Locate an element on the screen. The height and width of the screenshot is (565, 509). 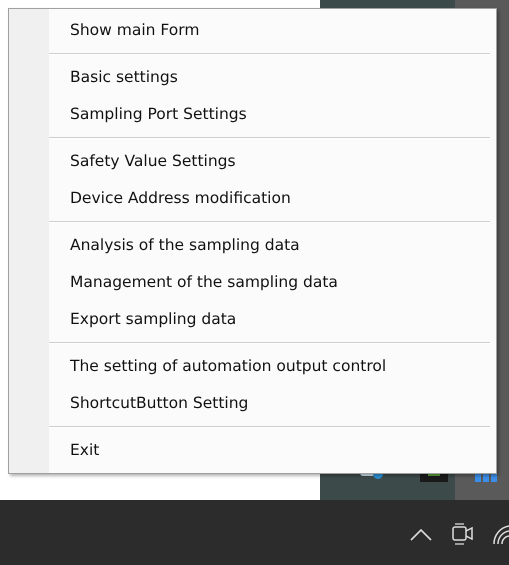
menu-item: The setting of automation output control is located at coordinates (252, 366).